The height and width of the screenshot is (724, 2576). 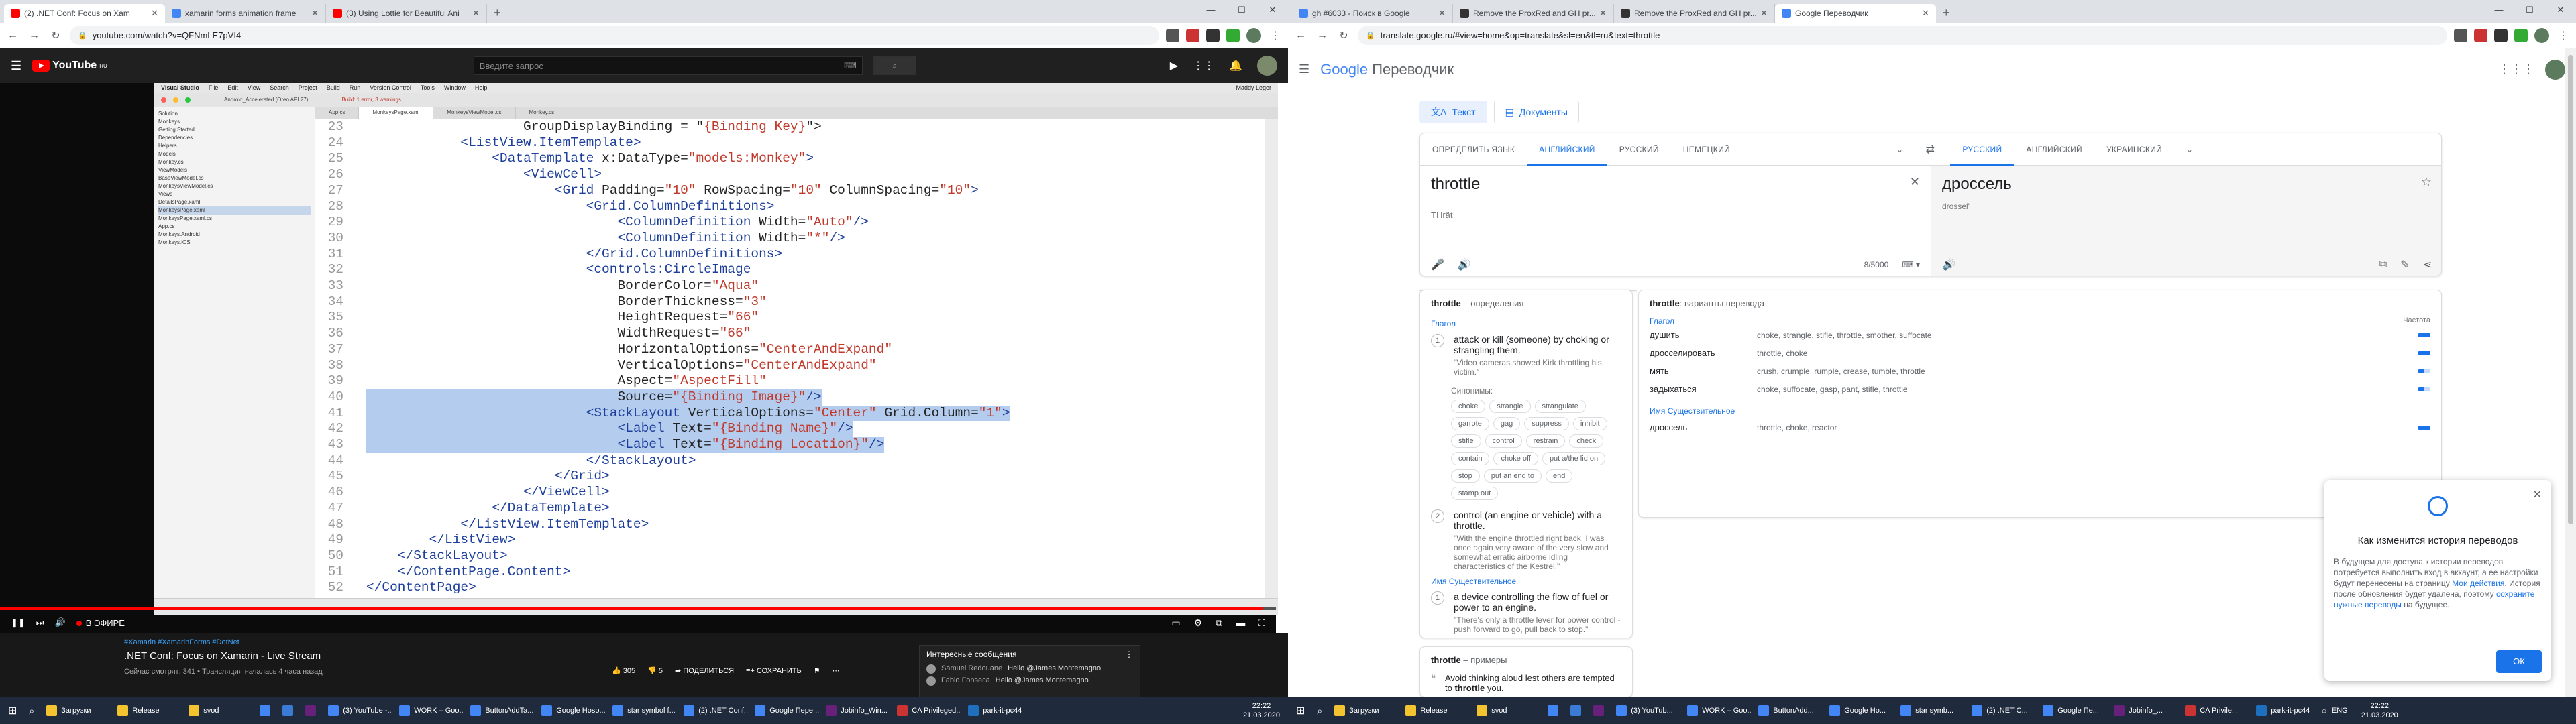 I want to click on hamburger-icon: ☰, so click(x=16, y=66).